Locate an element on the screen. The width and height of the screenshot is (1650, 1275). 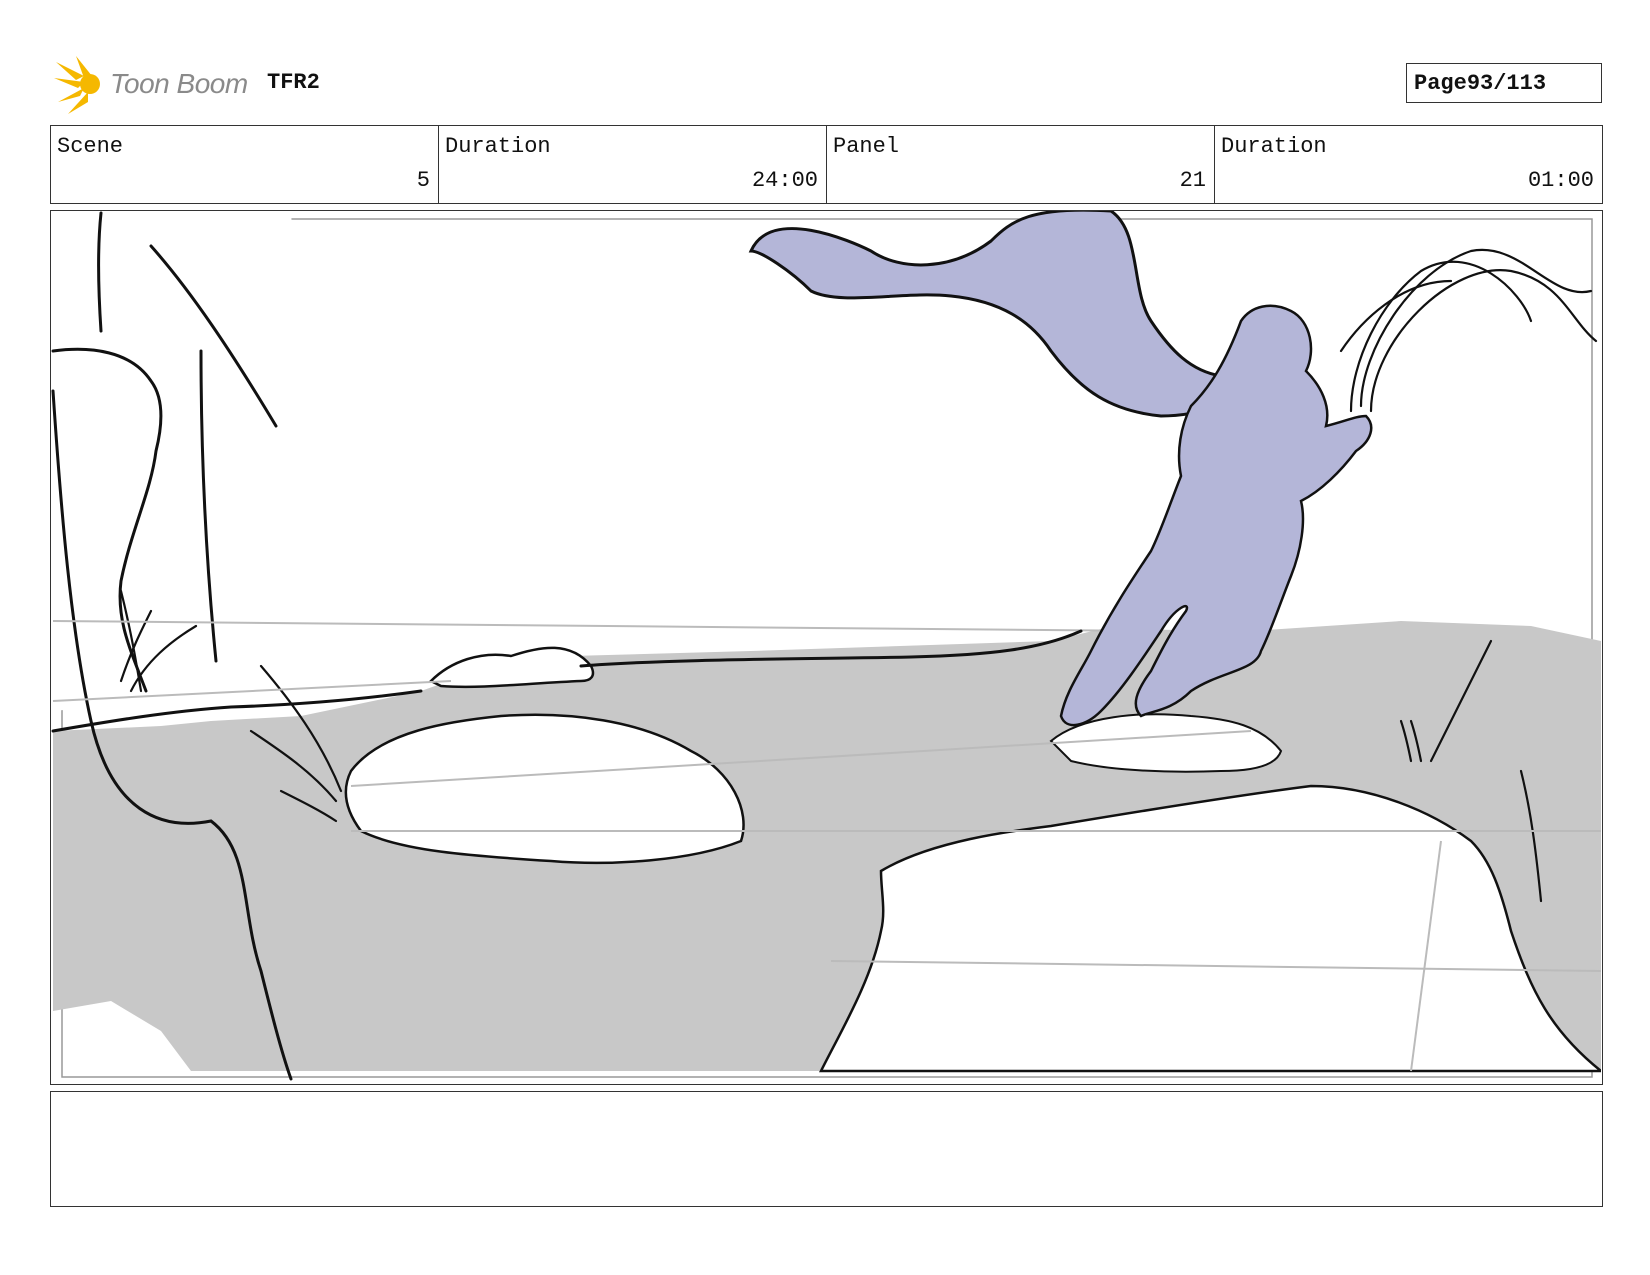
cliff-left is located at coordinates (177, 461).